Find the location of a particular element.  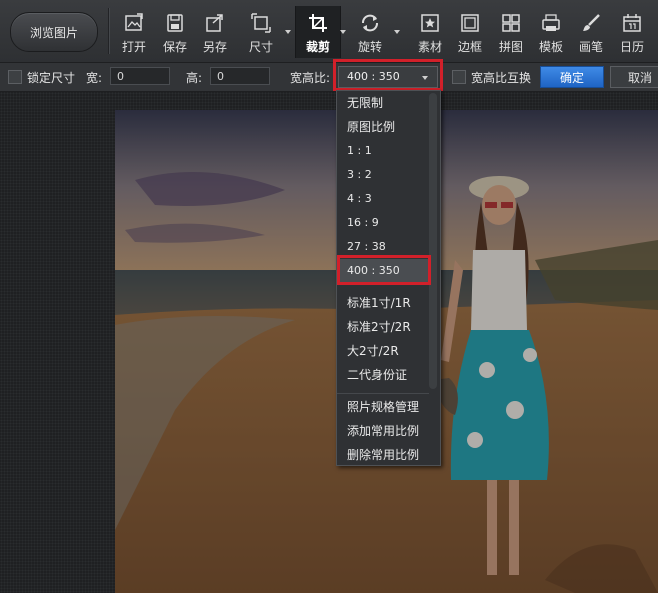

template-label: 模板 is located at coordinates (550, 47).